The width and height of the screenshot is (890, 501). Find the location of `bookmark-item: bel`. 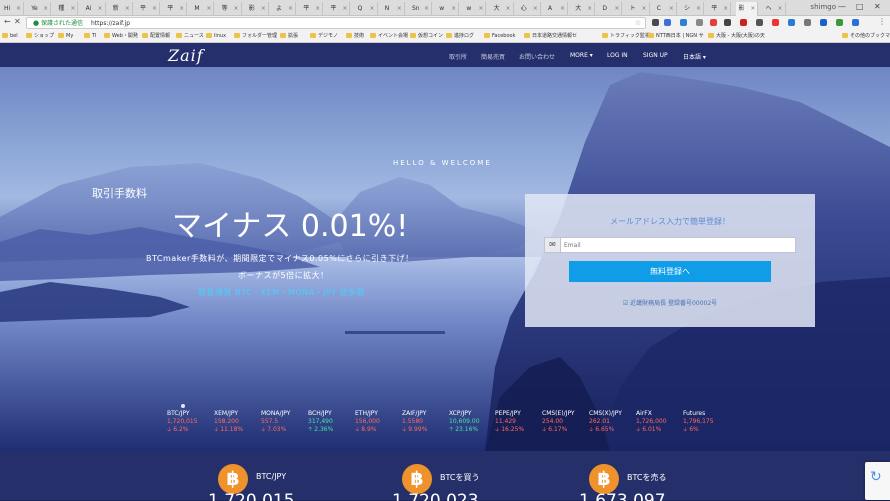

bookmark-item: bel is located at coordinates (10, 36).